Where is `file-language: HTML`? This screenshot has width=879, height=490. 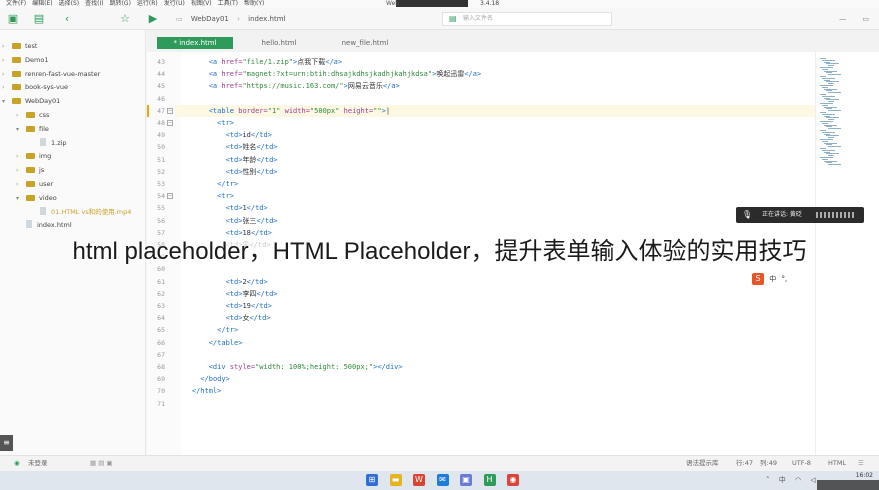
file-language: HTML is located at coordinates (837, 463).